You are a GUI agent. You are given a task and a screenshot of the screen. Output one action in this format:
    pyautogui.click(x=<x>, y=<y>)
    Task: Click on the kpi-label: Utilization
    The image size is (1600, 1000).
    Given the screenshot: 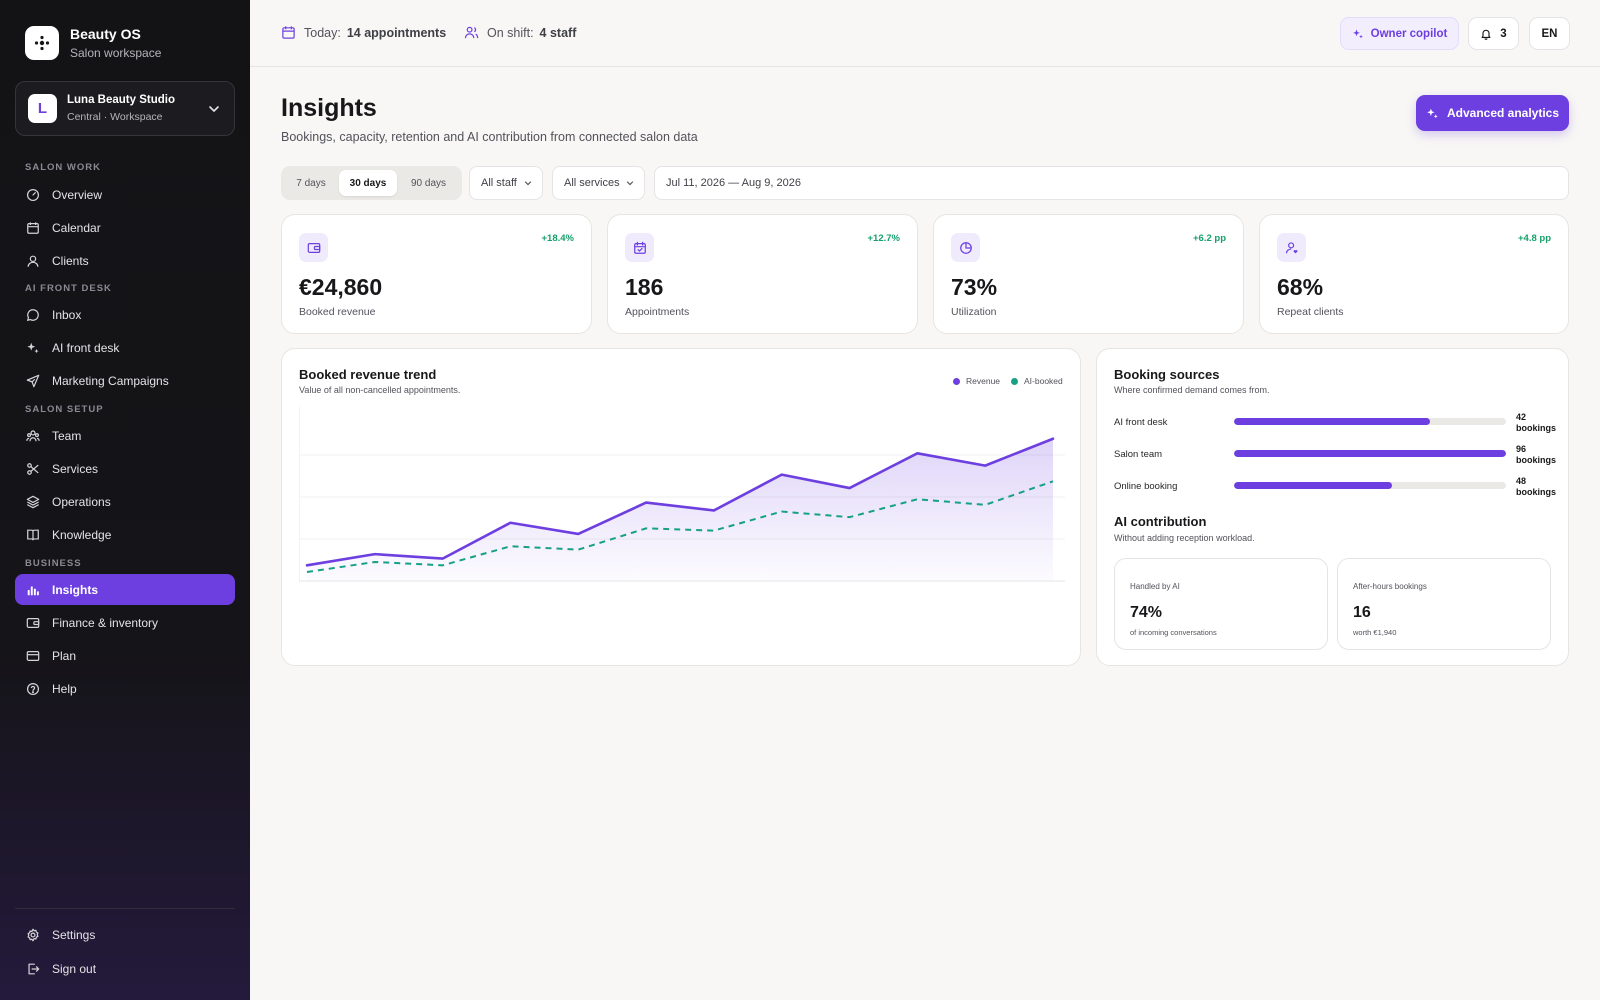 What is the action you would take?
    pyautogui.click(x=974, y=312)
    